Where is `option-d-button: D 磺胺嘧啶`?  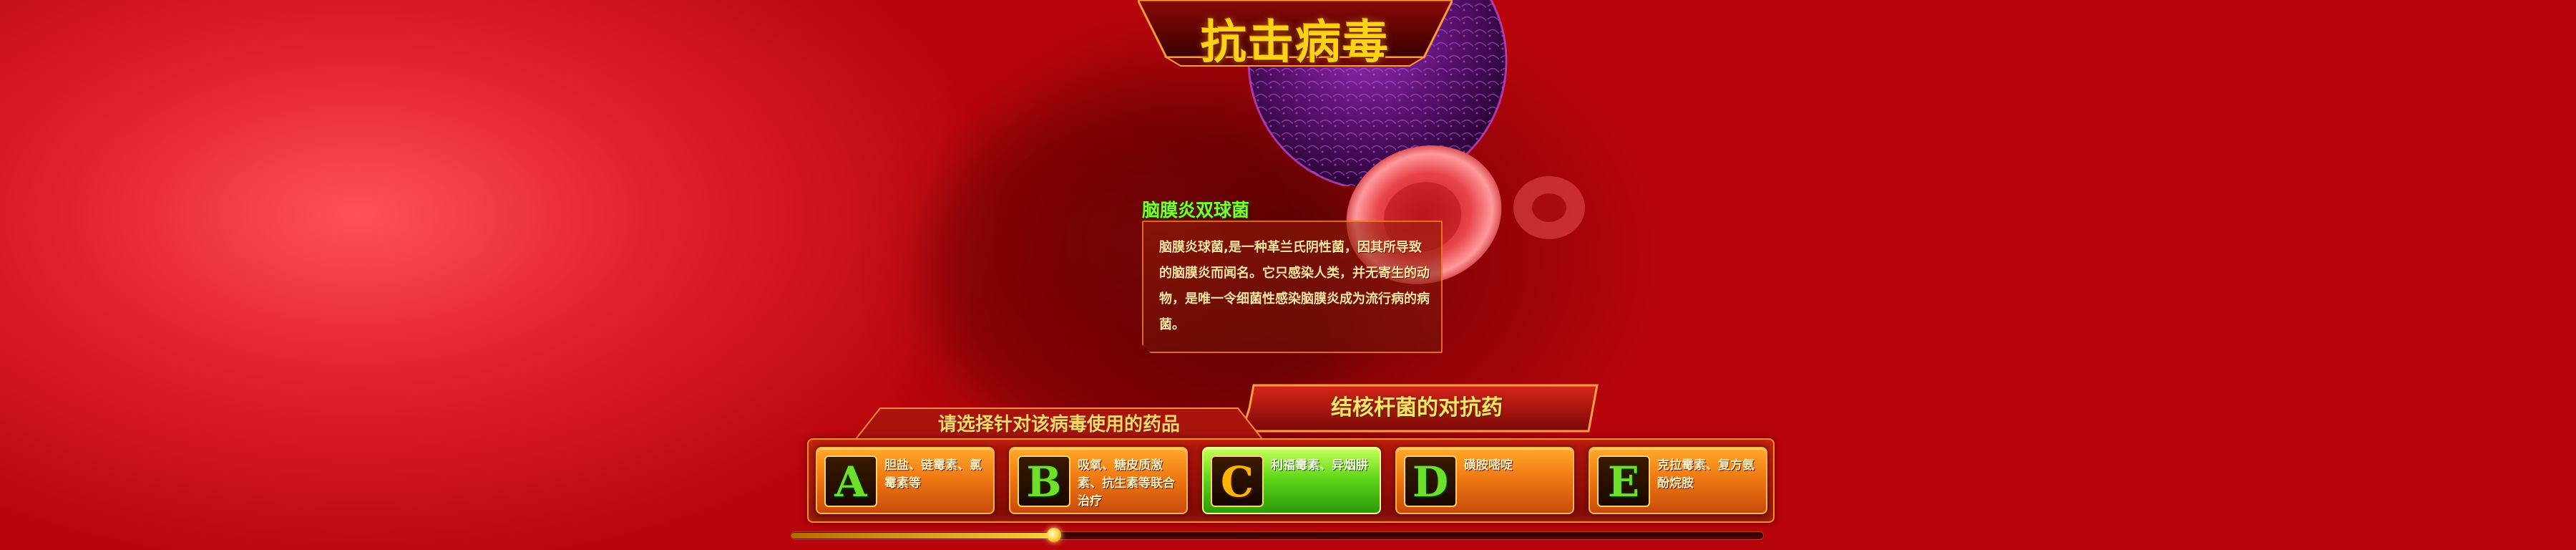 option-d-button: D 磺胺嘧啶 is located at coordinates (1484, 481).